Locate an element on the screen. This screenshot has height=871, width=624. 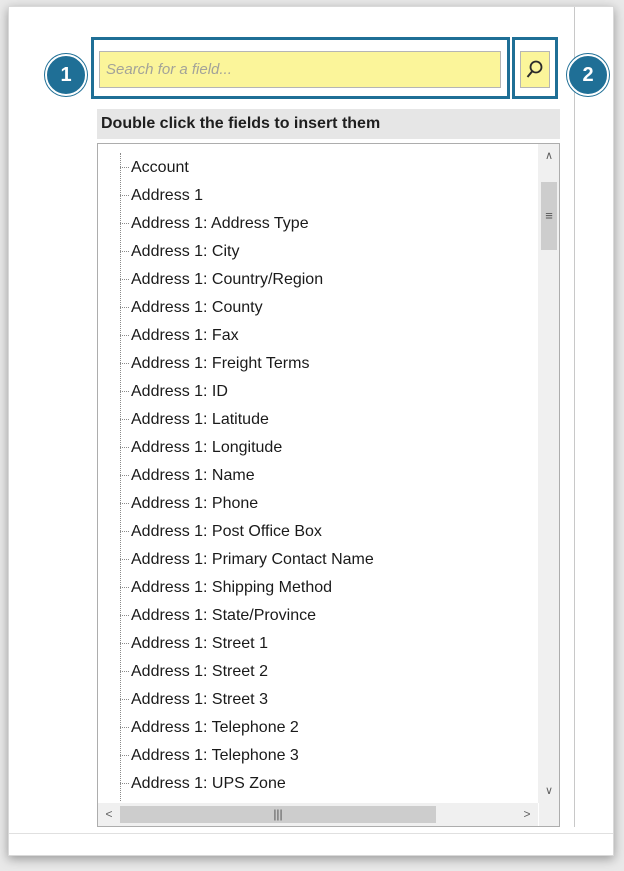
instruction-label: Double click the fields to insert them is located at coordinates (328, 124).